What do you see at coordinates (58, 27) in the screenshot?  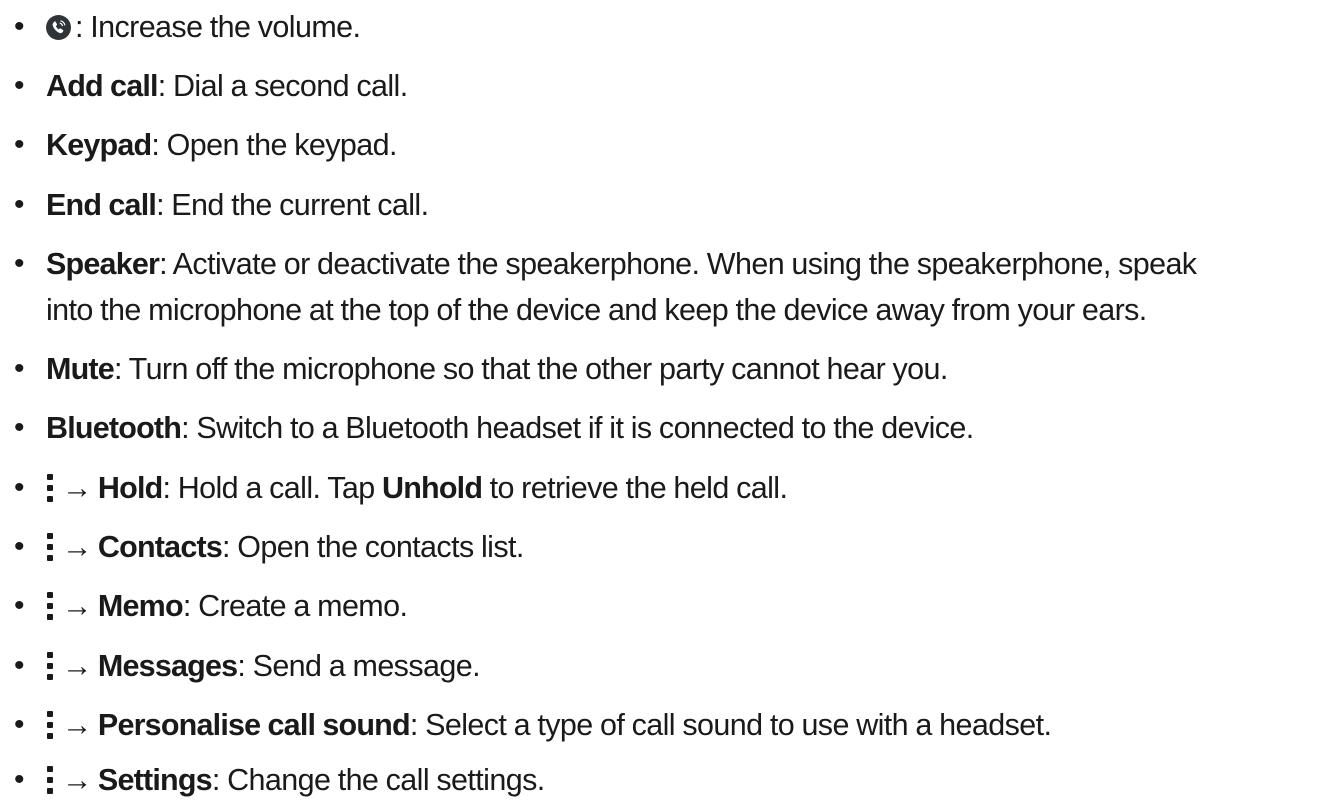 I see `volume-call-icon` at bounding box center [58, 27].